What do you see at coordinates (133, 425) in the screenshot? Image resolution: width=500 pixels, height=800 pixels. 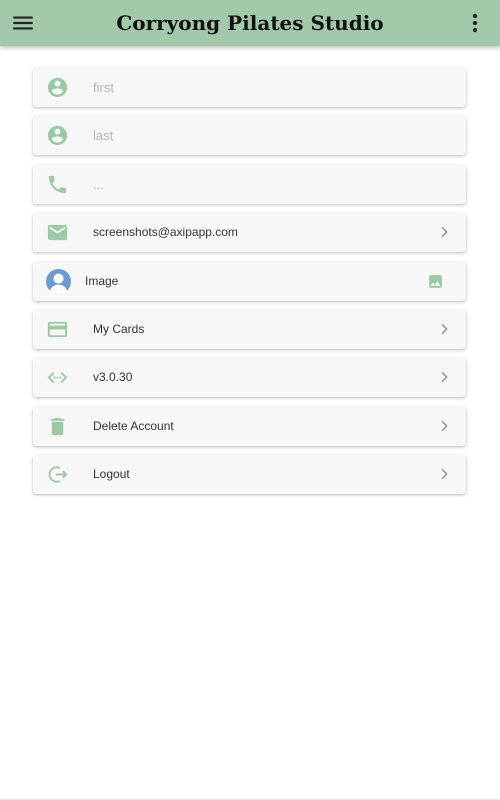 I see `delete-account-label: Delete Account` at bounding box center [133, 425].